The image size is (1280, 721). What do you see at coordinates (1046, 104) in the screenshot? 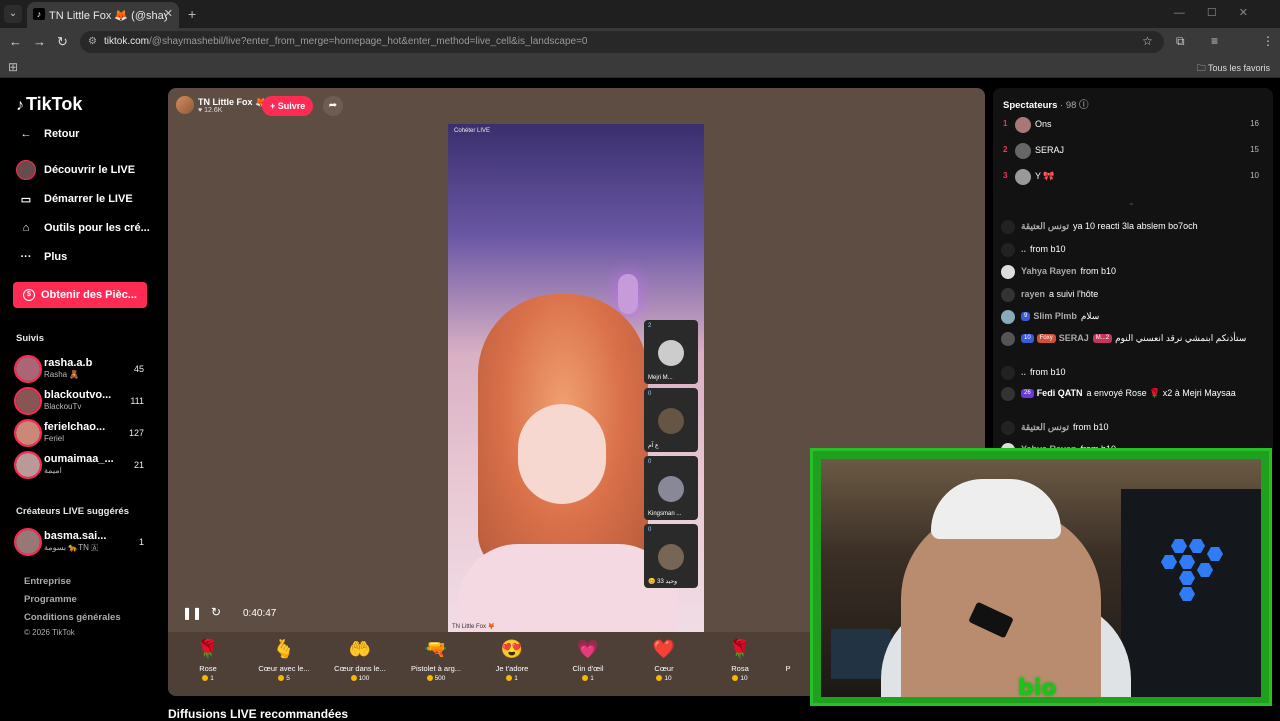
I see `spectators-header: Spectateurs · 98 ⓘ` at bounding box center [1046, 104].